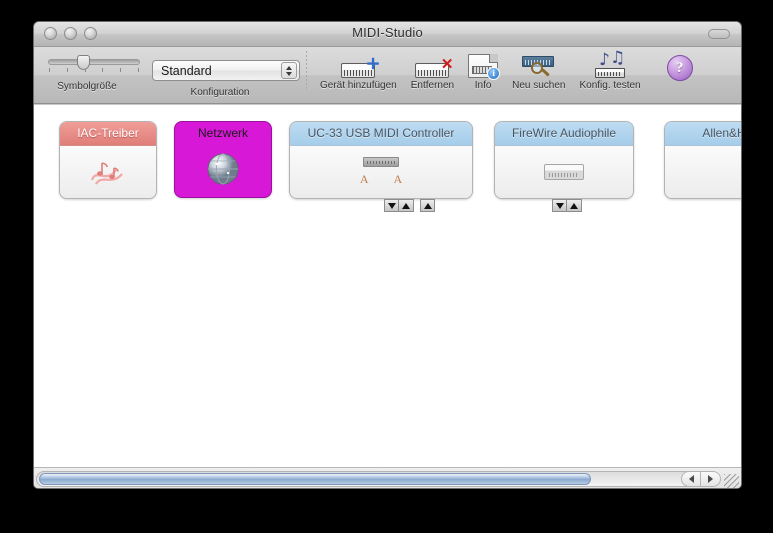  Describe the element at coordinates (711, 479) in the screenshot. I see `scroll-right-arrow-icon` at that location.